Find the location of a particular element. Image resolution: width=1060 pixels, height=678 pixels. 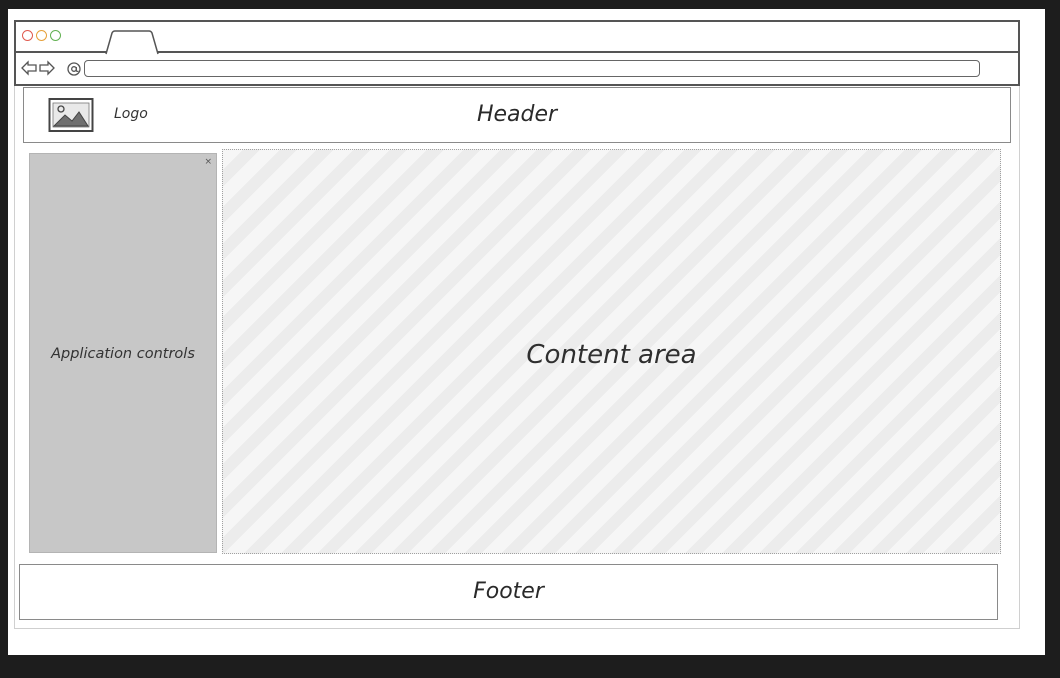

bottom-divider is located at coordinates (517, 628).